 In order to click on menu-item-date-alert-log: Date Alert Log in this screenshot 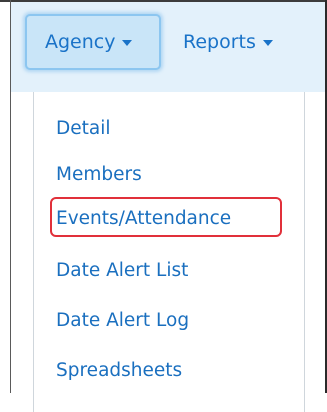, I will do `click(169, 320)`.